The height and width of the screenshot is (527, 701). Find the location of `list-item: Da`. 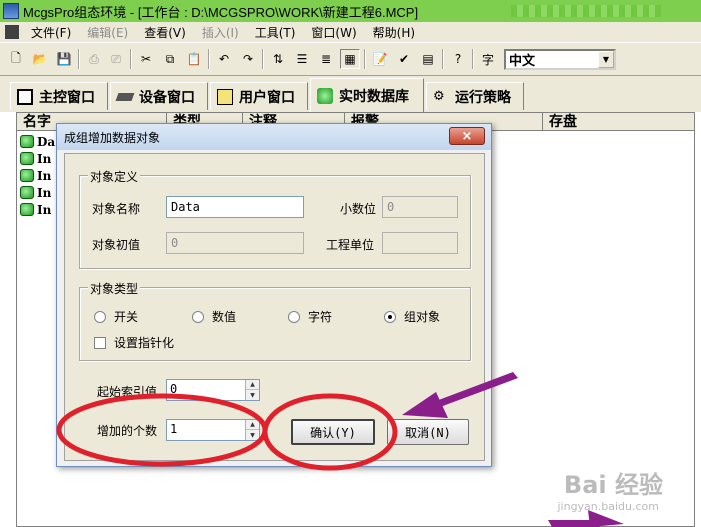

list-item: Da is located at coordinates (37, 141).